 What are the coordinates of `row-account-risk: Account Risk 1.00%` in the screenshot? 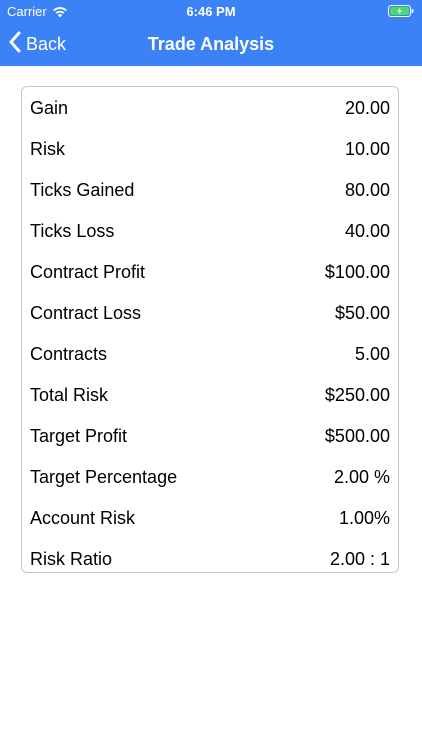 It's located at (210, 518).